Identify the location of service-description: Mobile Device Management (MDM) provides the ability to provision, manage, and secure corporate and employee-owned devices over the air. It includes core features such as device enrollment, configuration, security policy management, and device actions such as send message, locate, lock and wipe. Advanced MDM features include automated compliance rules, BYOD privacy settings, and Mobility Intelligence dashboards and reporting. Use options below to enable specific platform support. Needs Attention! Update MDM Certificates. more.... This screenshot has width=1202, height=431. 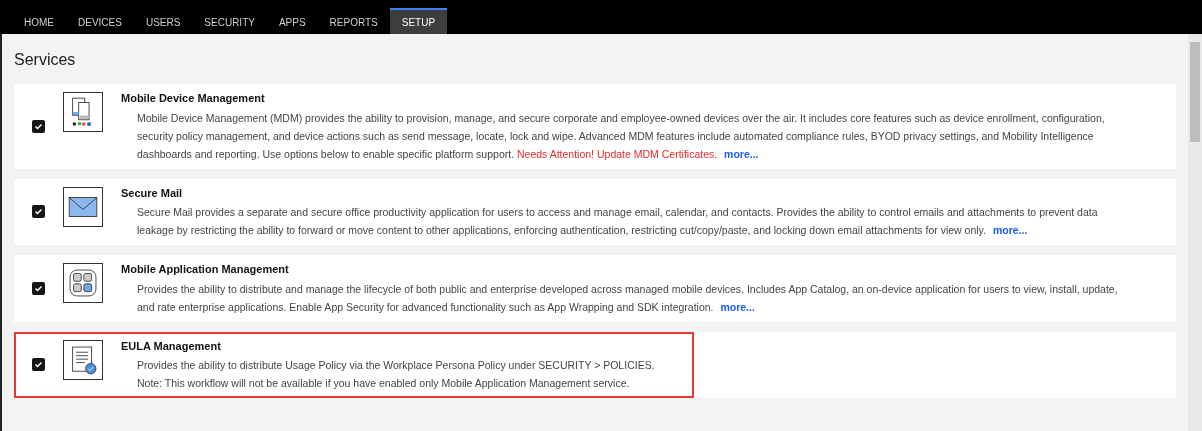
(621, 136).